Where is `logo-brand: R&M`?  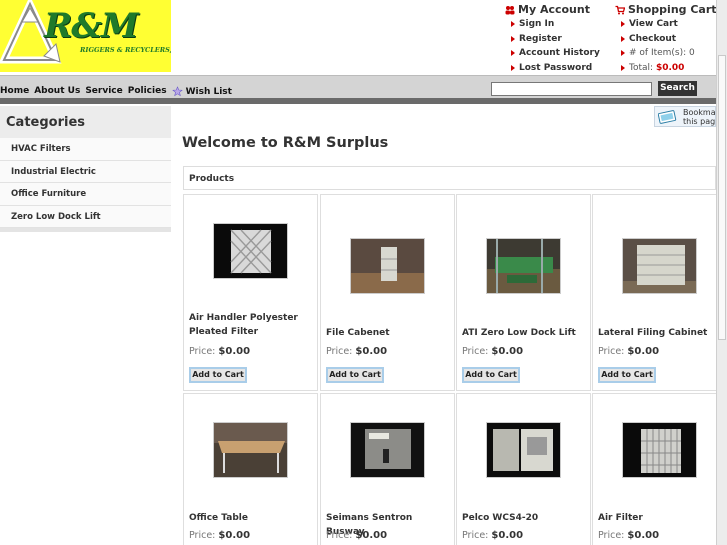
logo-brand: R&M is located at coordinates (91, 26).